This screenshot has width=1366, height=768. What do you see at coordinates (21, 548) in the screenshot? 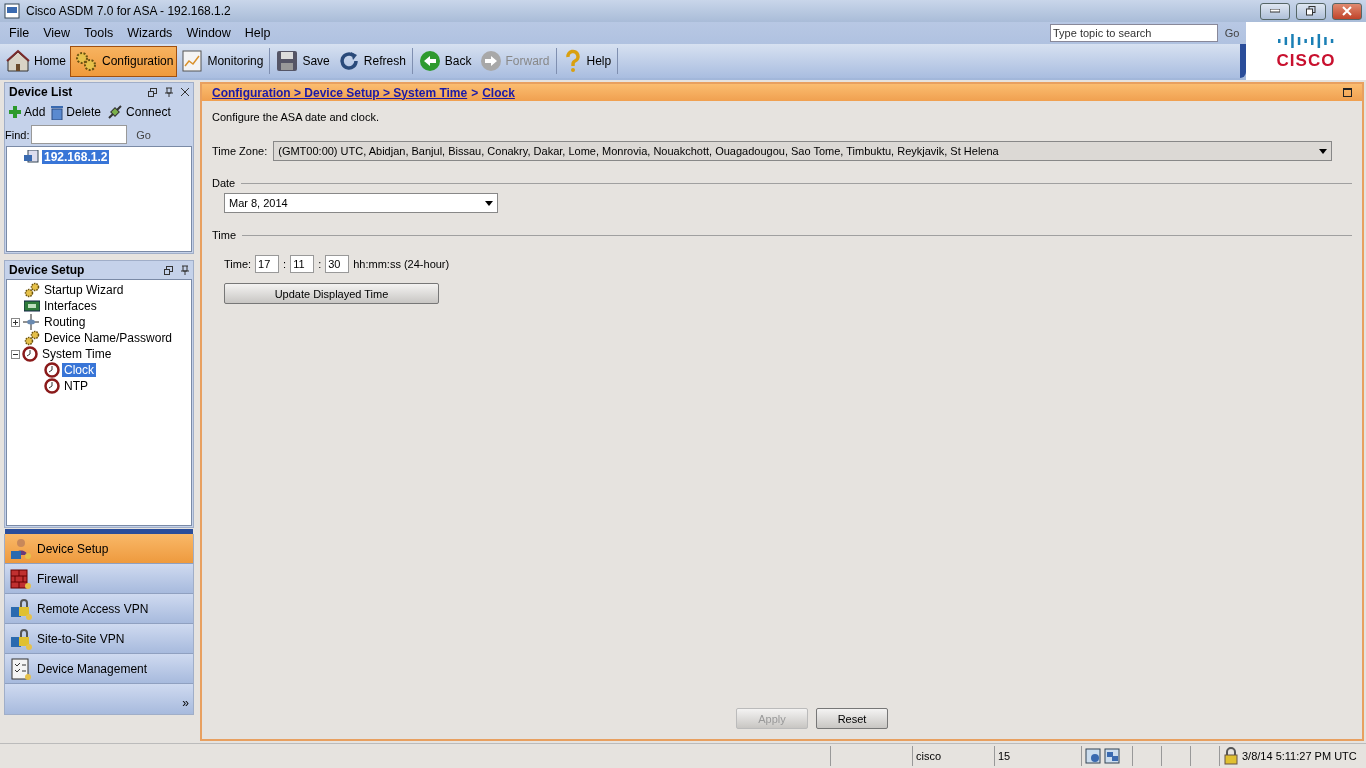
I see `person-gear-icon` at bounding box center [21, 548].